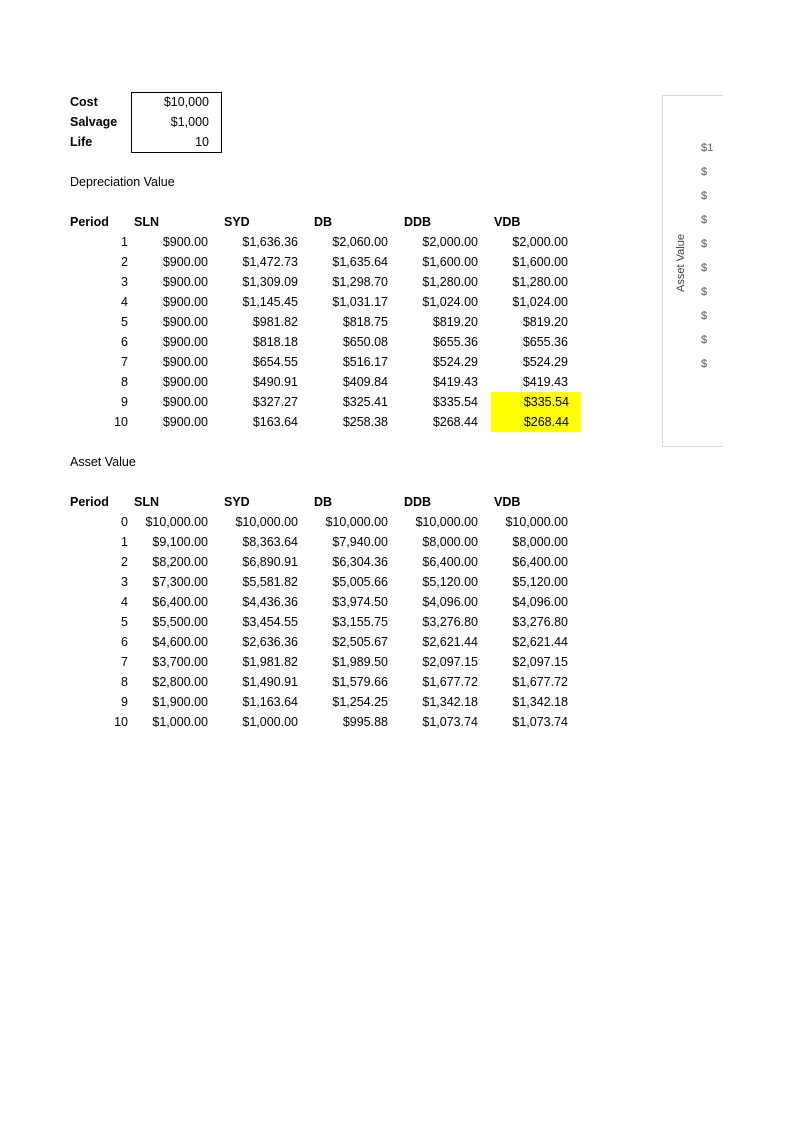  What do you see at coordinates (270, 622) in the screenshot?
I see `value-cell: $3,454.55` at bounding box center [270, 622].